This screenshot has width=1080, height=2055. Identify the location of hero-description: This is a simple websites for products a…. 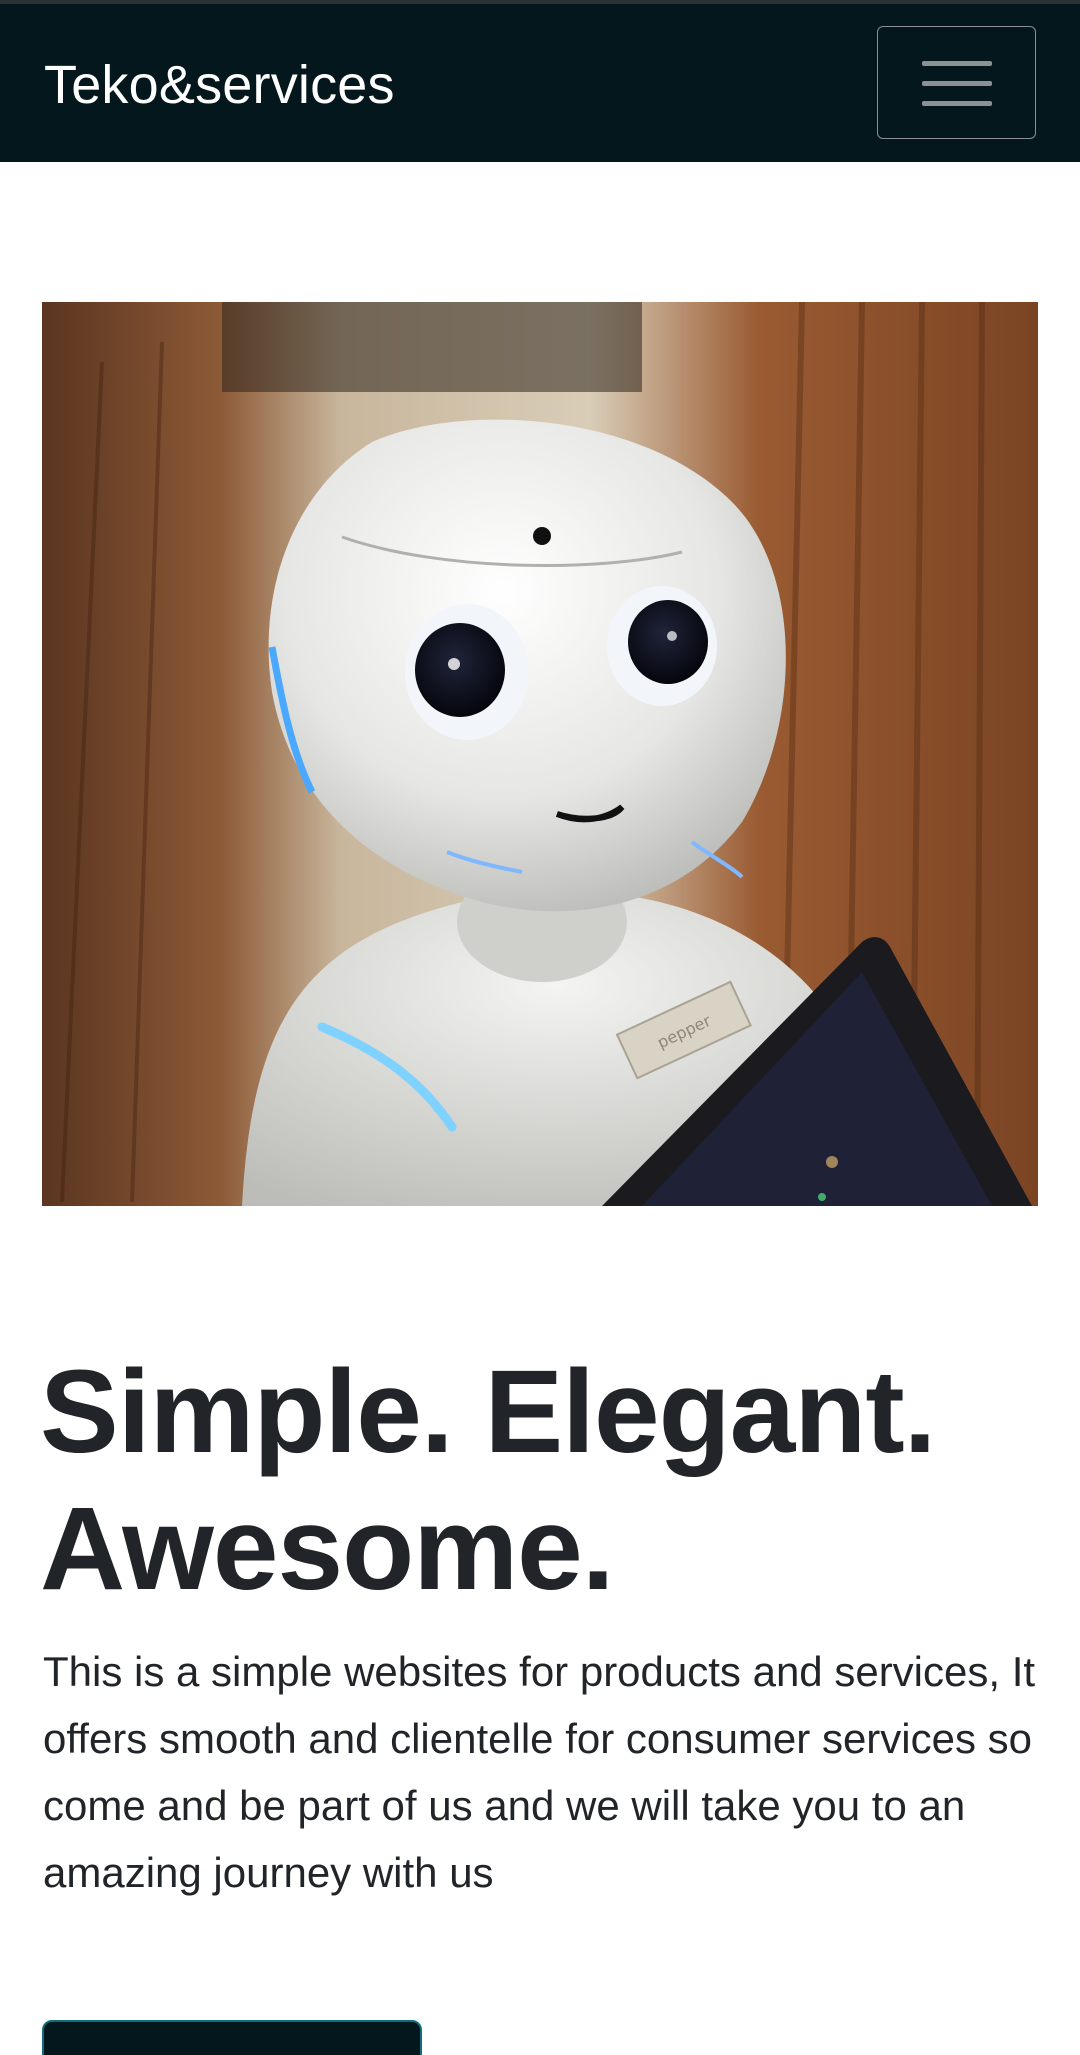
(539, 1772).